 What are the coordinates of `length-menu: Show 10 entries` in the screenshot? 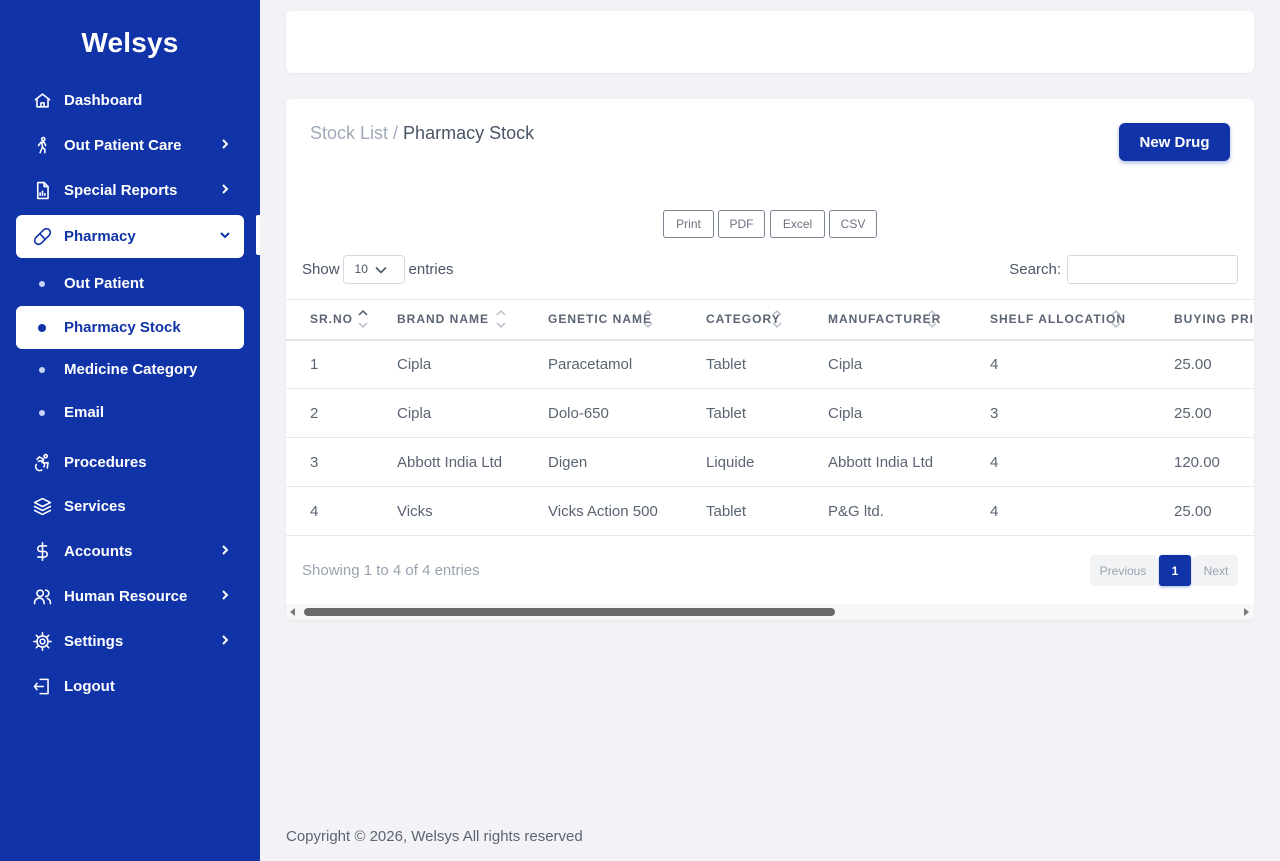 It's located at (378, 269).